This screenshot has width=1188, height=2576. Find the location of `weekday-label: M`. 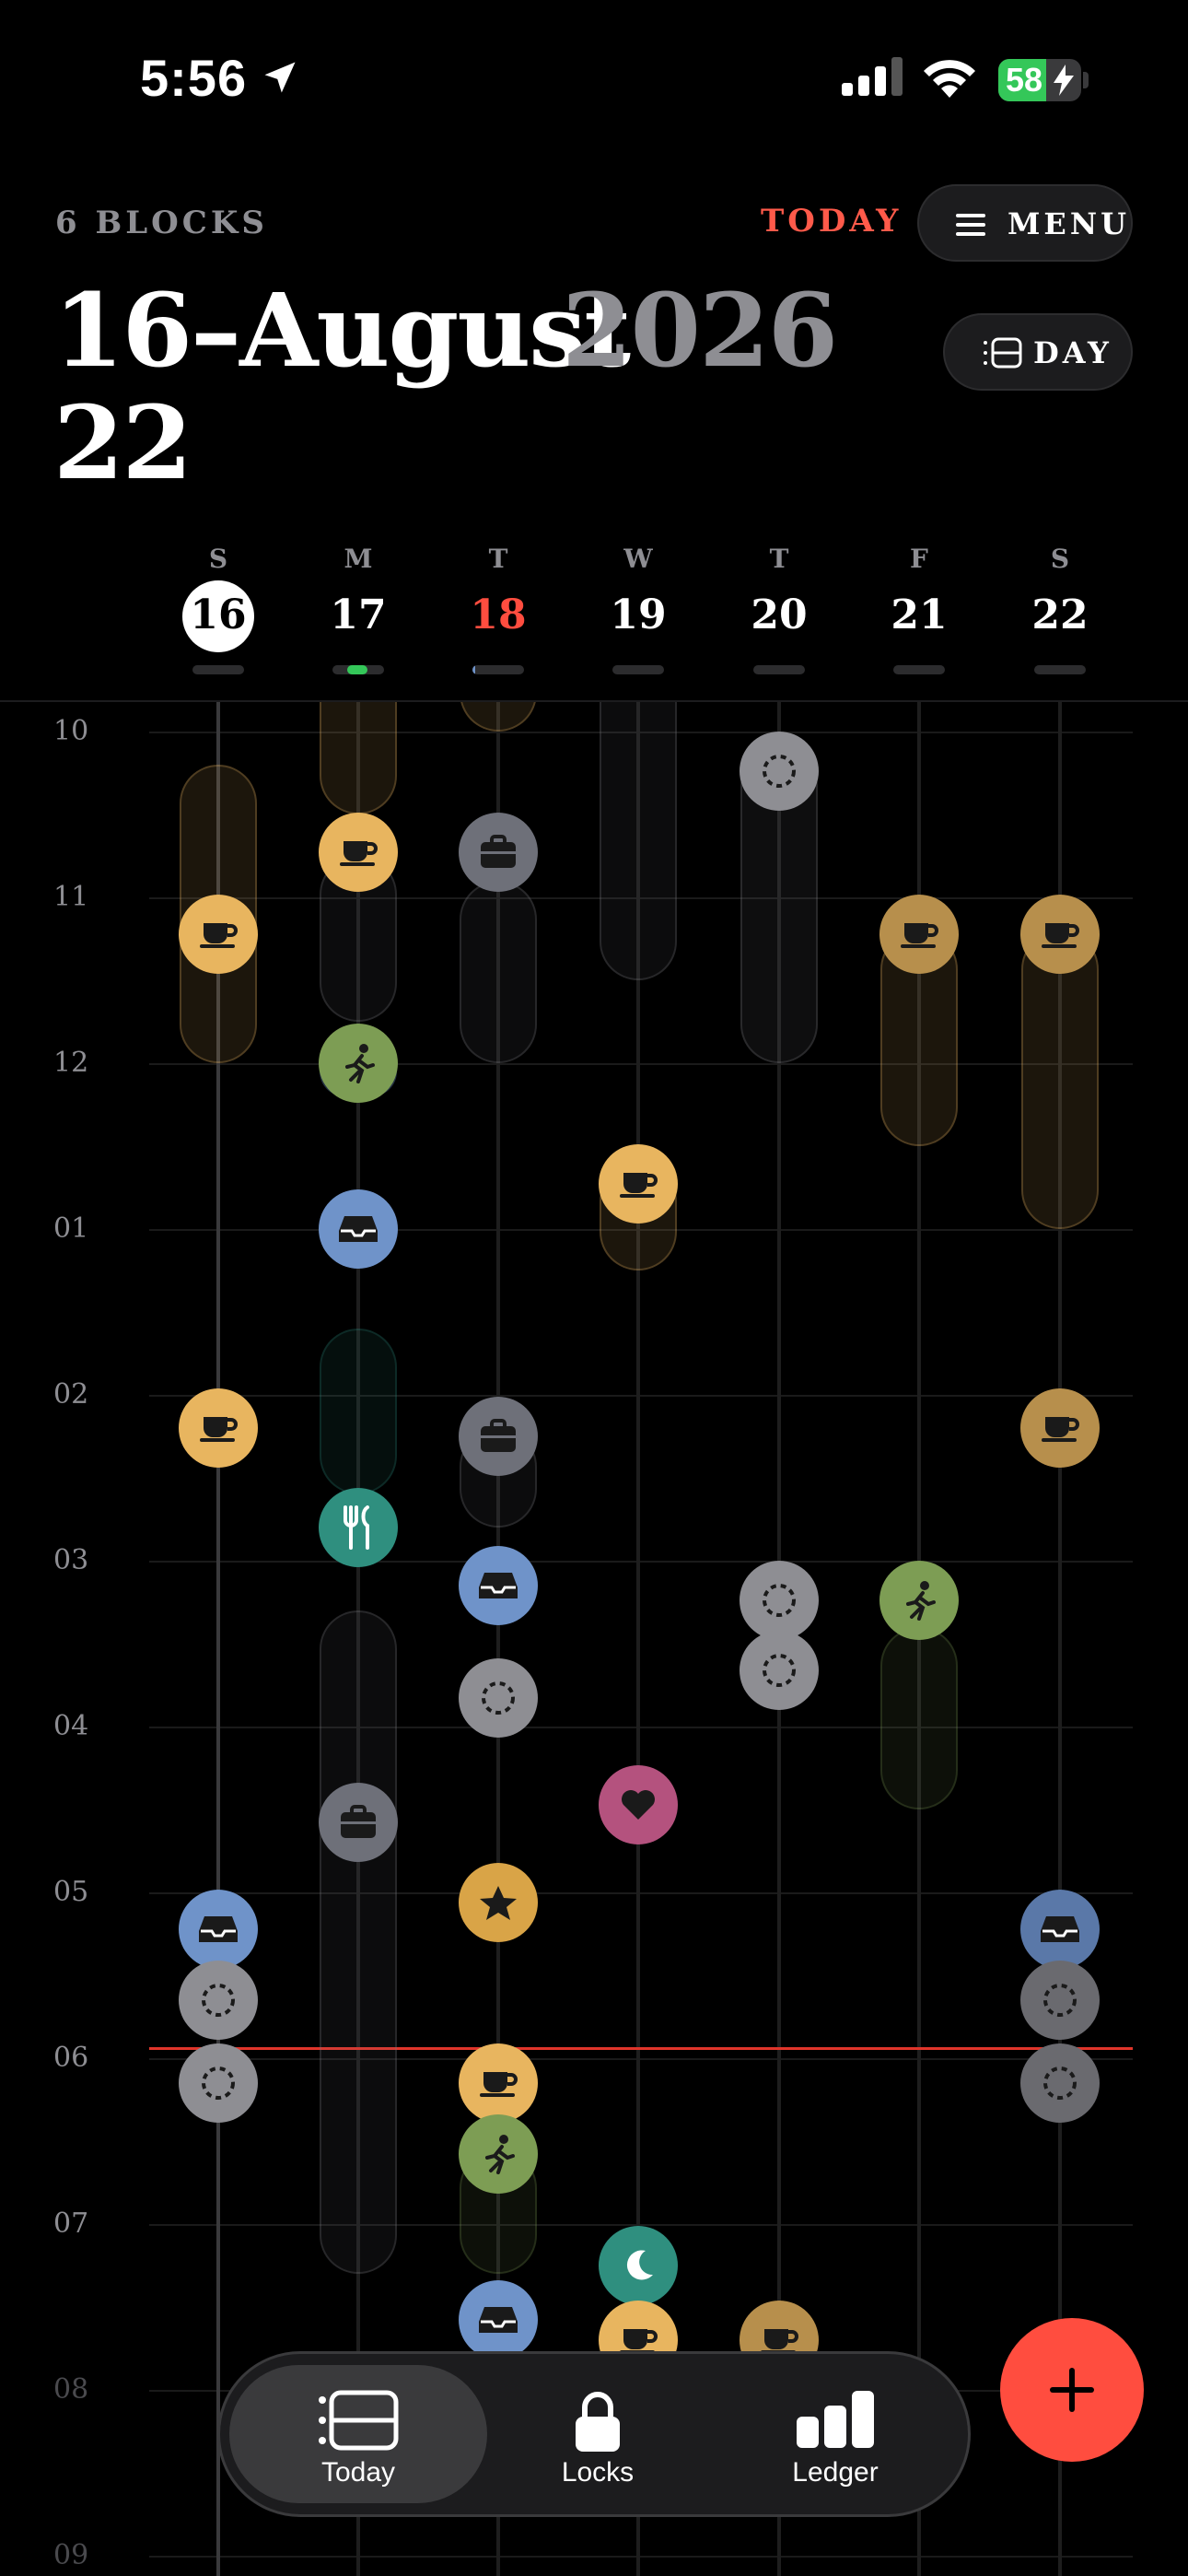

weekday-label: M is located at coordinates (358, 559).